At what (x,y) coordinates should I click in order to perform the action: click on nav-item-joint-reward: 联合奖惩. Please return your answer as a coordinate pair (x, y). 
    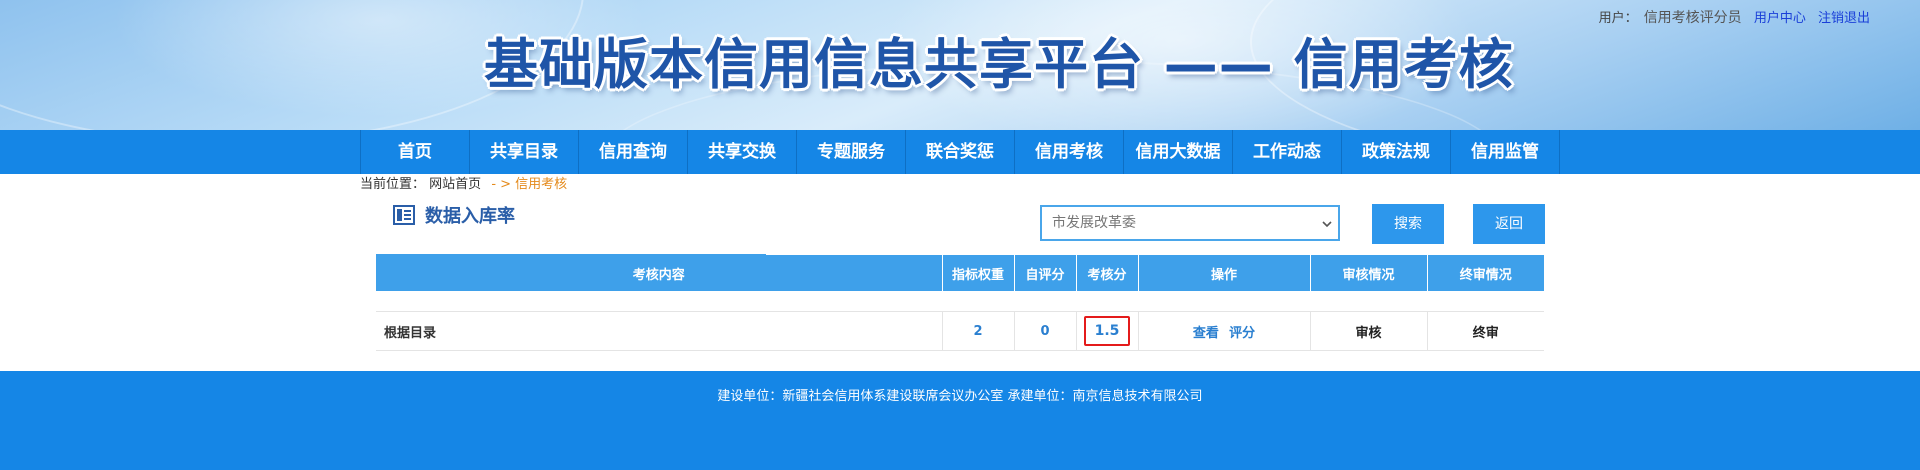
    Looking at the image, I should click on (960, 152).